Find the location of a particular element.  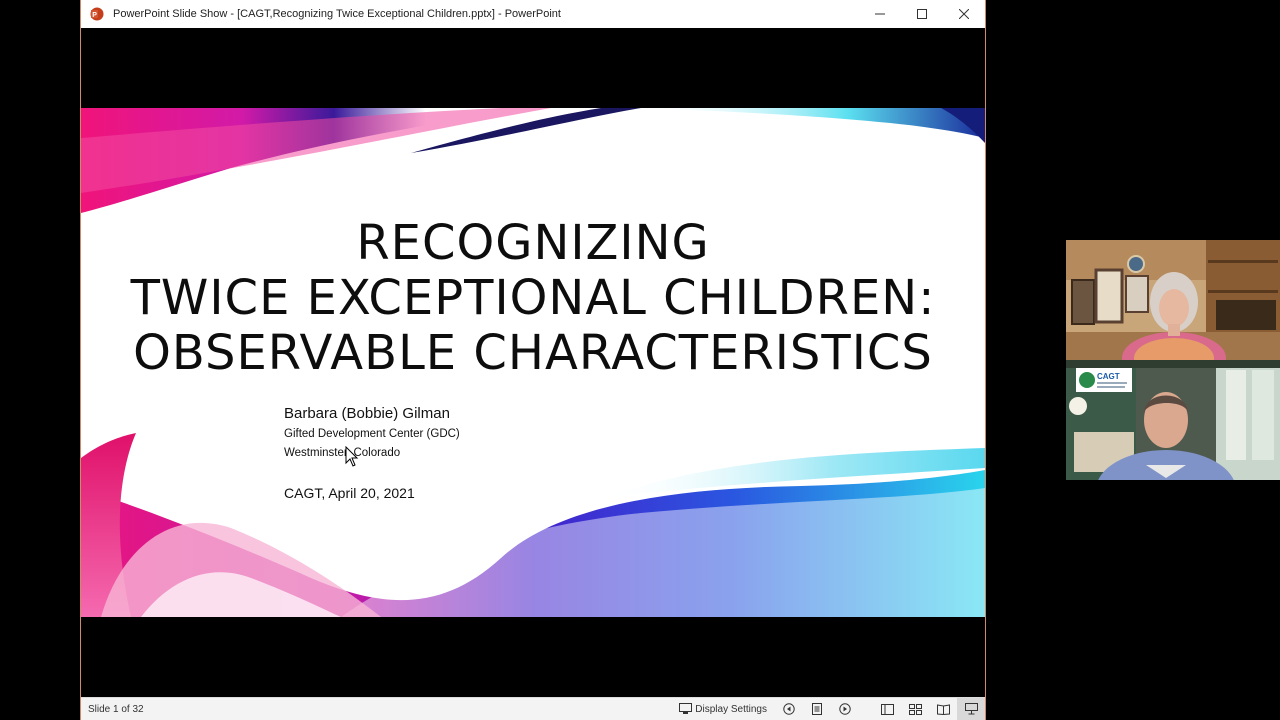

slideshow-view-icon is located at coordinates (971, 709).